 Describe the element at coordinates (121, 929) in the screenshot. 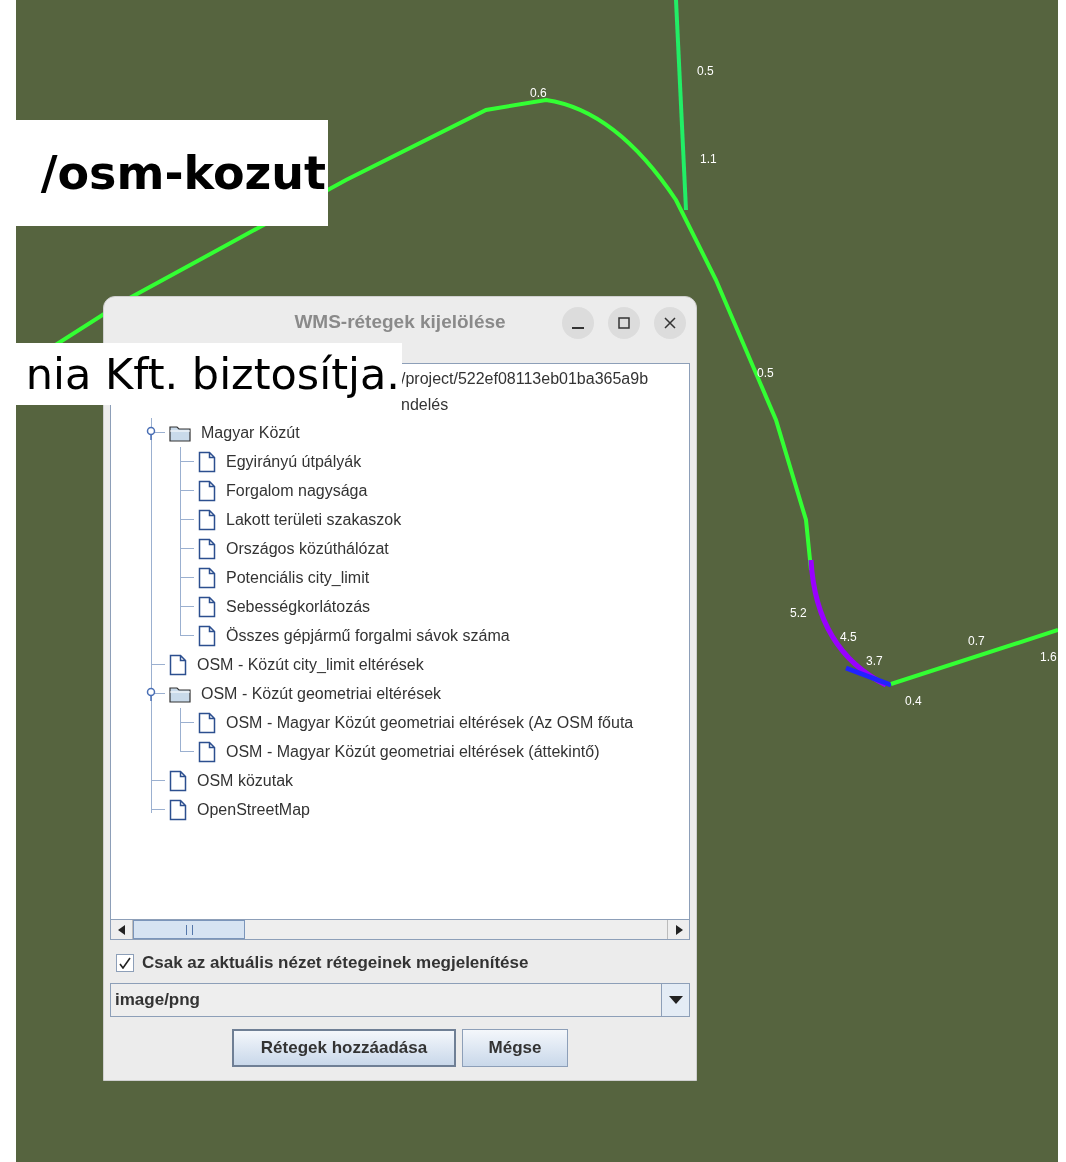

I see `left-arrow-icon` at that location.